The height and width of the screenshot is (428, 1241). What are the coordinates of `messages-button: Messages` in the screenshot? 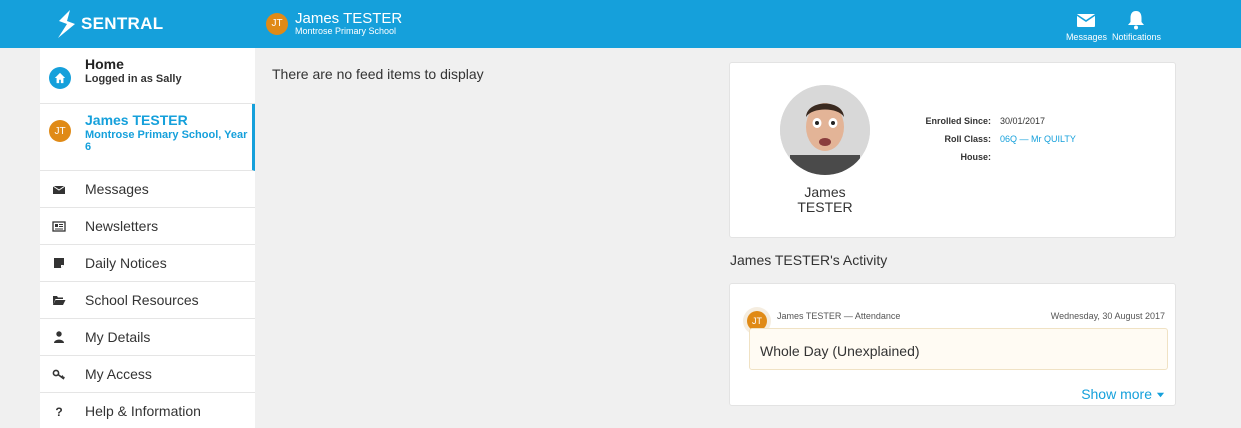 It's located at (1086, 26).